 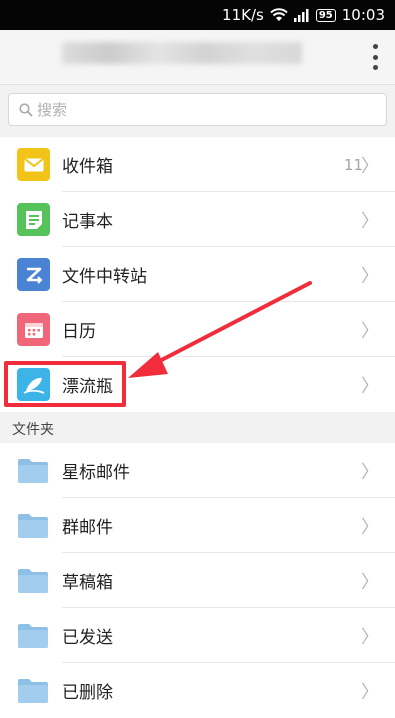 I want to click on list-item-calendar: 日历 〉, so click(x=197, y=329).